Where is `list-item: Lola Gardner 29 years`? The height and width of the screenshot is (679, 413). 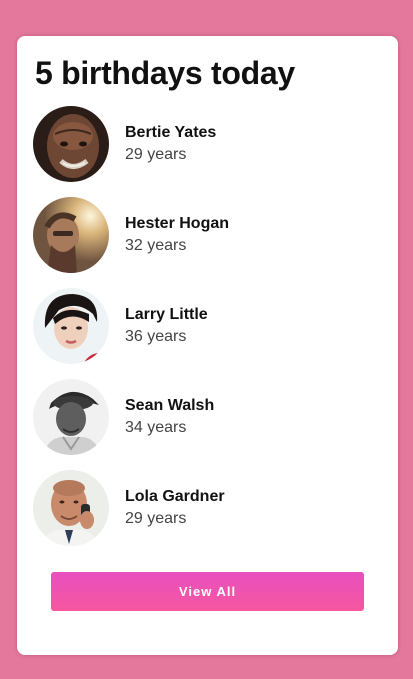 list-item: Lola Gardner 29 years is located at coordinates (203, 508).